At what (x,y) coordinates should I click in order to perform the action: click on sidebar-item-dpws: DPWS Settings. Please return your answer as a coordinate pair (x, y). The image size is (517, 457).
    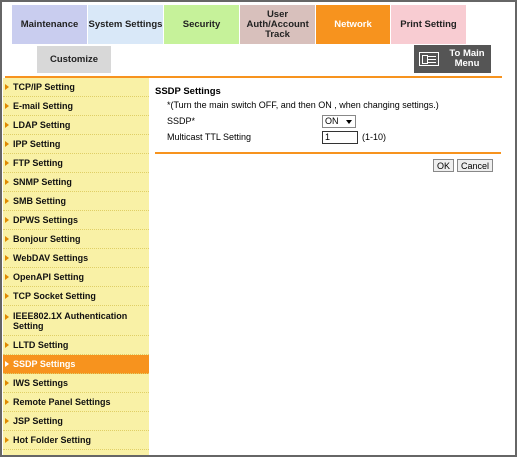
    Looking at the image, I should click on (76, 220).